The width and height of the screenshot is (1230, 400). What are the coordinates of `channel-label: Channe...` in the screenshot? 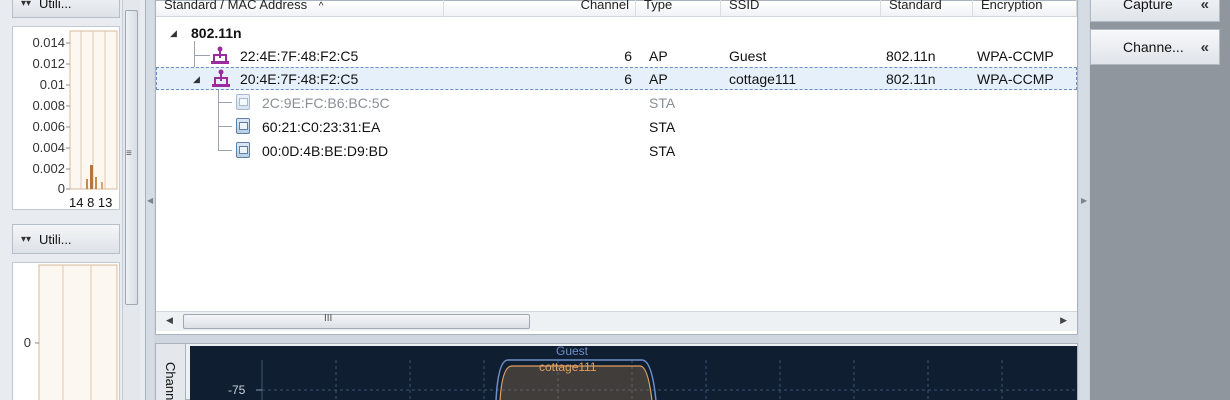 It's located at (1153, 47).